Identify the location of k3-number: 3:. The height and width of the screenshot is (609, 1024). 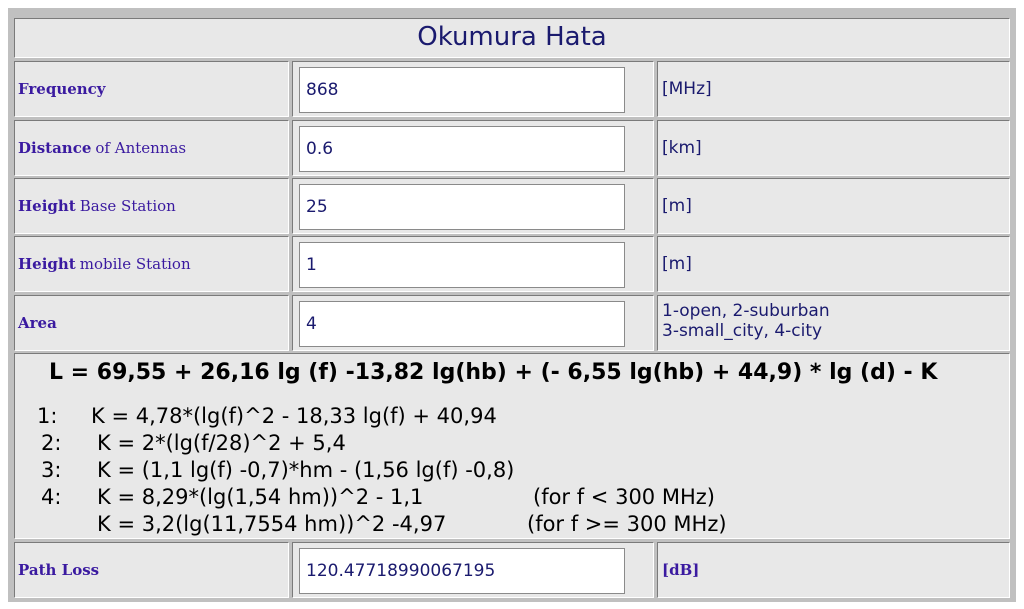
(51, 470).